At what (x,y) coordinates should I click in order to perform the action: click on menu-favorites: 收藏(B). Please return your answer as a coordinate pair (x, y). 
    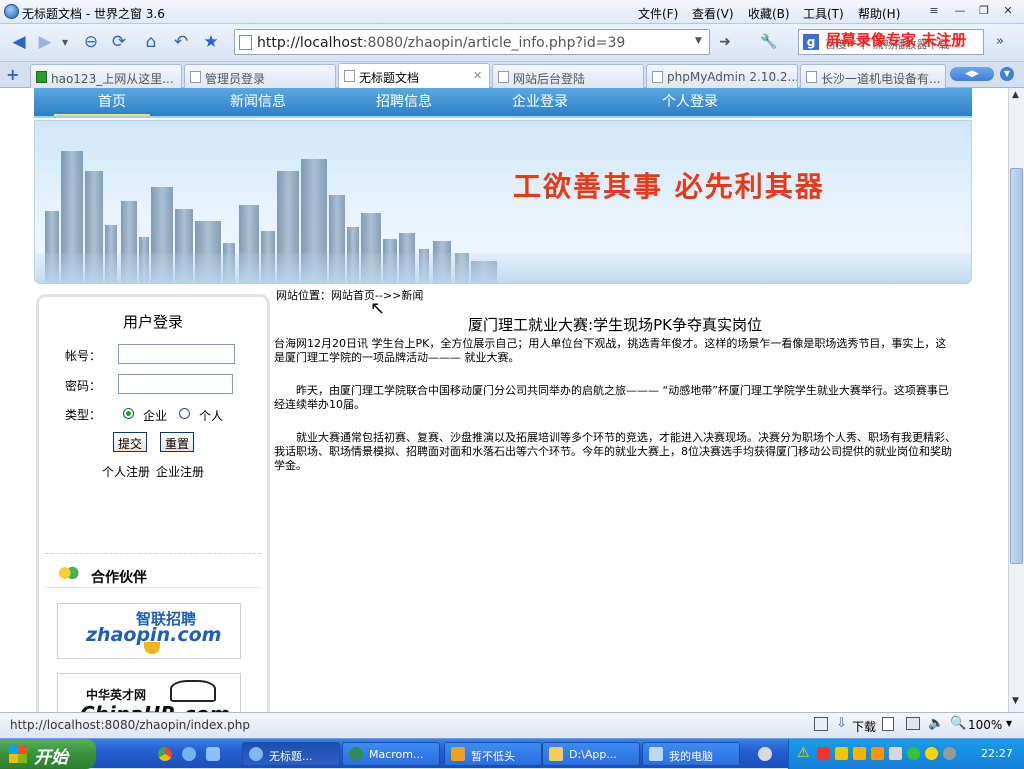
    Looking at the image, I should click on (769, 13).